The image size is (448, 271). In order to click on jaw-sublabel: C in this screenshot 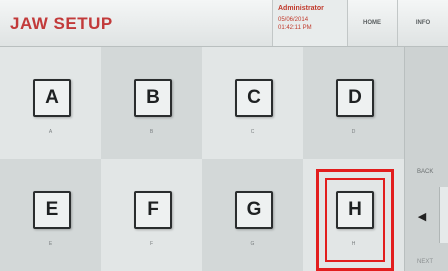, I will do `click(252, 132)`.